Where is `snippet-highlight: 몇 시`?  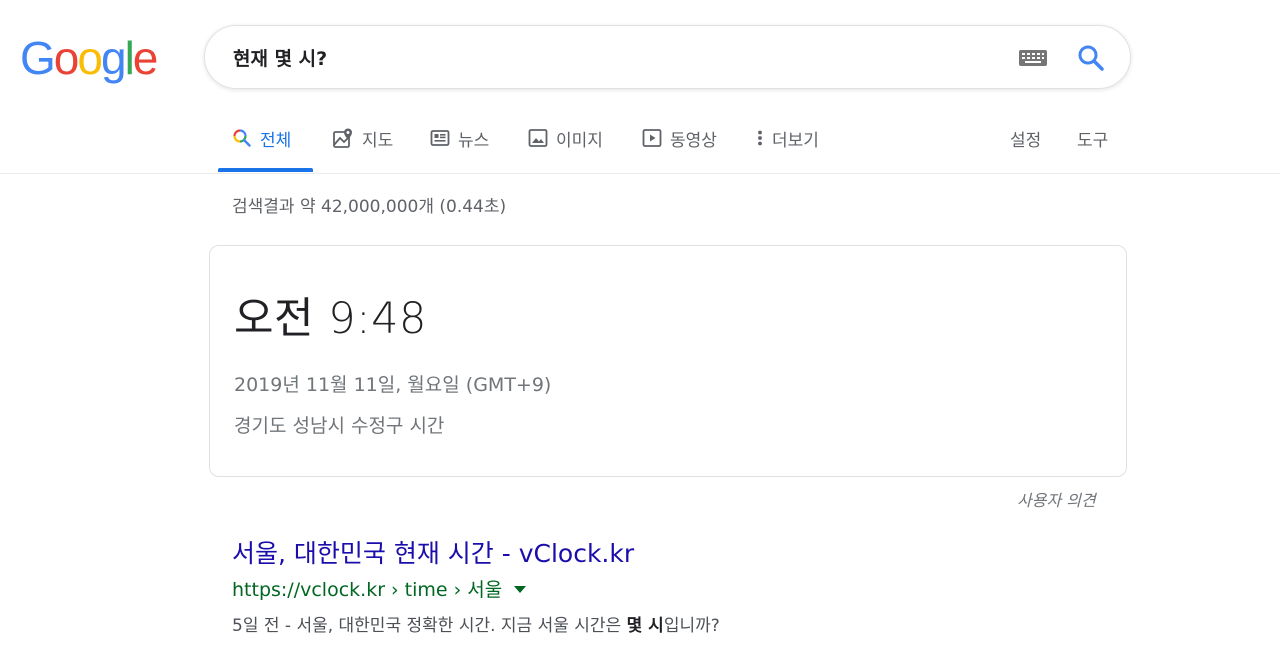
snippet-highlight: 몇 시 is located at coordinates (645, 626).